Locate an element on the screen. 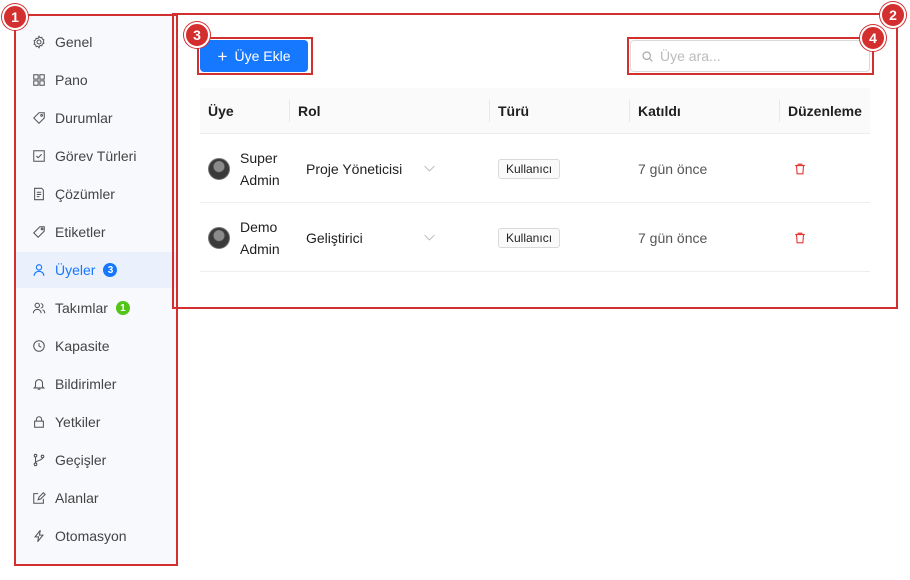 The width and height of the screenshot is (910, 580). member-cell: Demo Admin is located at coordinates (244, 237).